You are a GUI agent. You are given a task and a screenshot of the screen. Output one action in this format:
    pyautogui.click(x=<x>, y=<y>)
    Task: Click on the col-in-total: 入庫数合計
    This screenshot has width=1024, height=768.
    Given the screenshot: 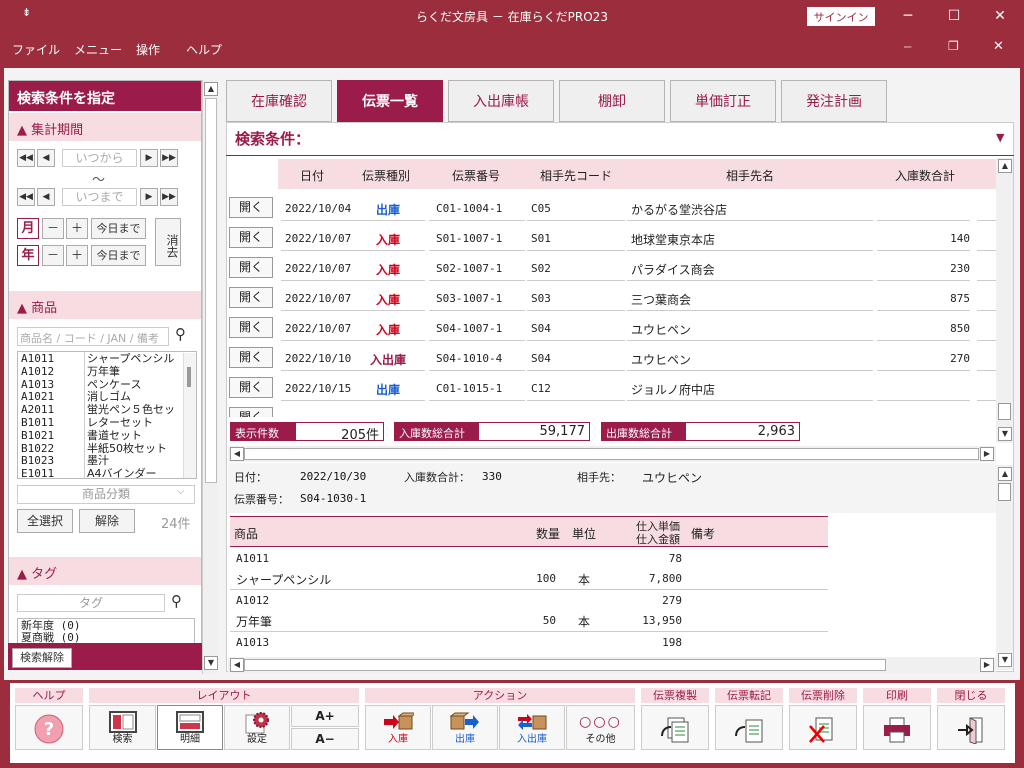 What is the action you would take?
    pyautogui.click(x=925, y=175)
    